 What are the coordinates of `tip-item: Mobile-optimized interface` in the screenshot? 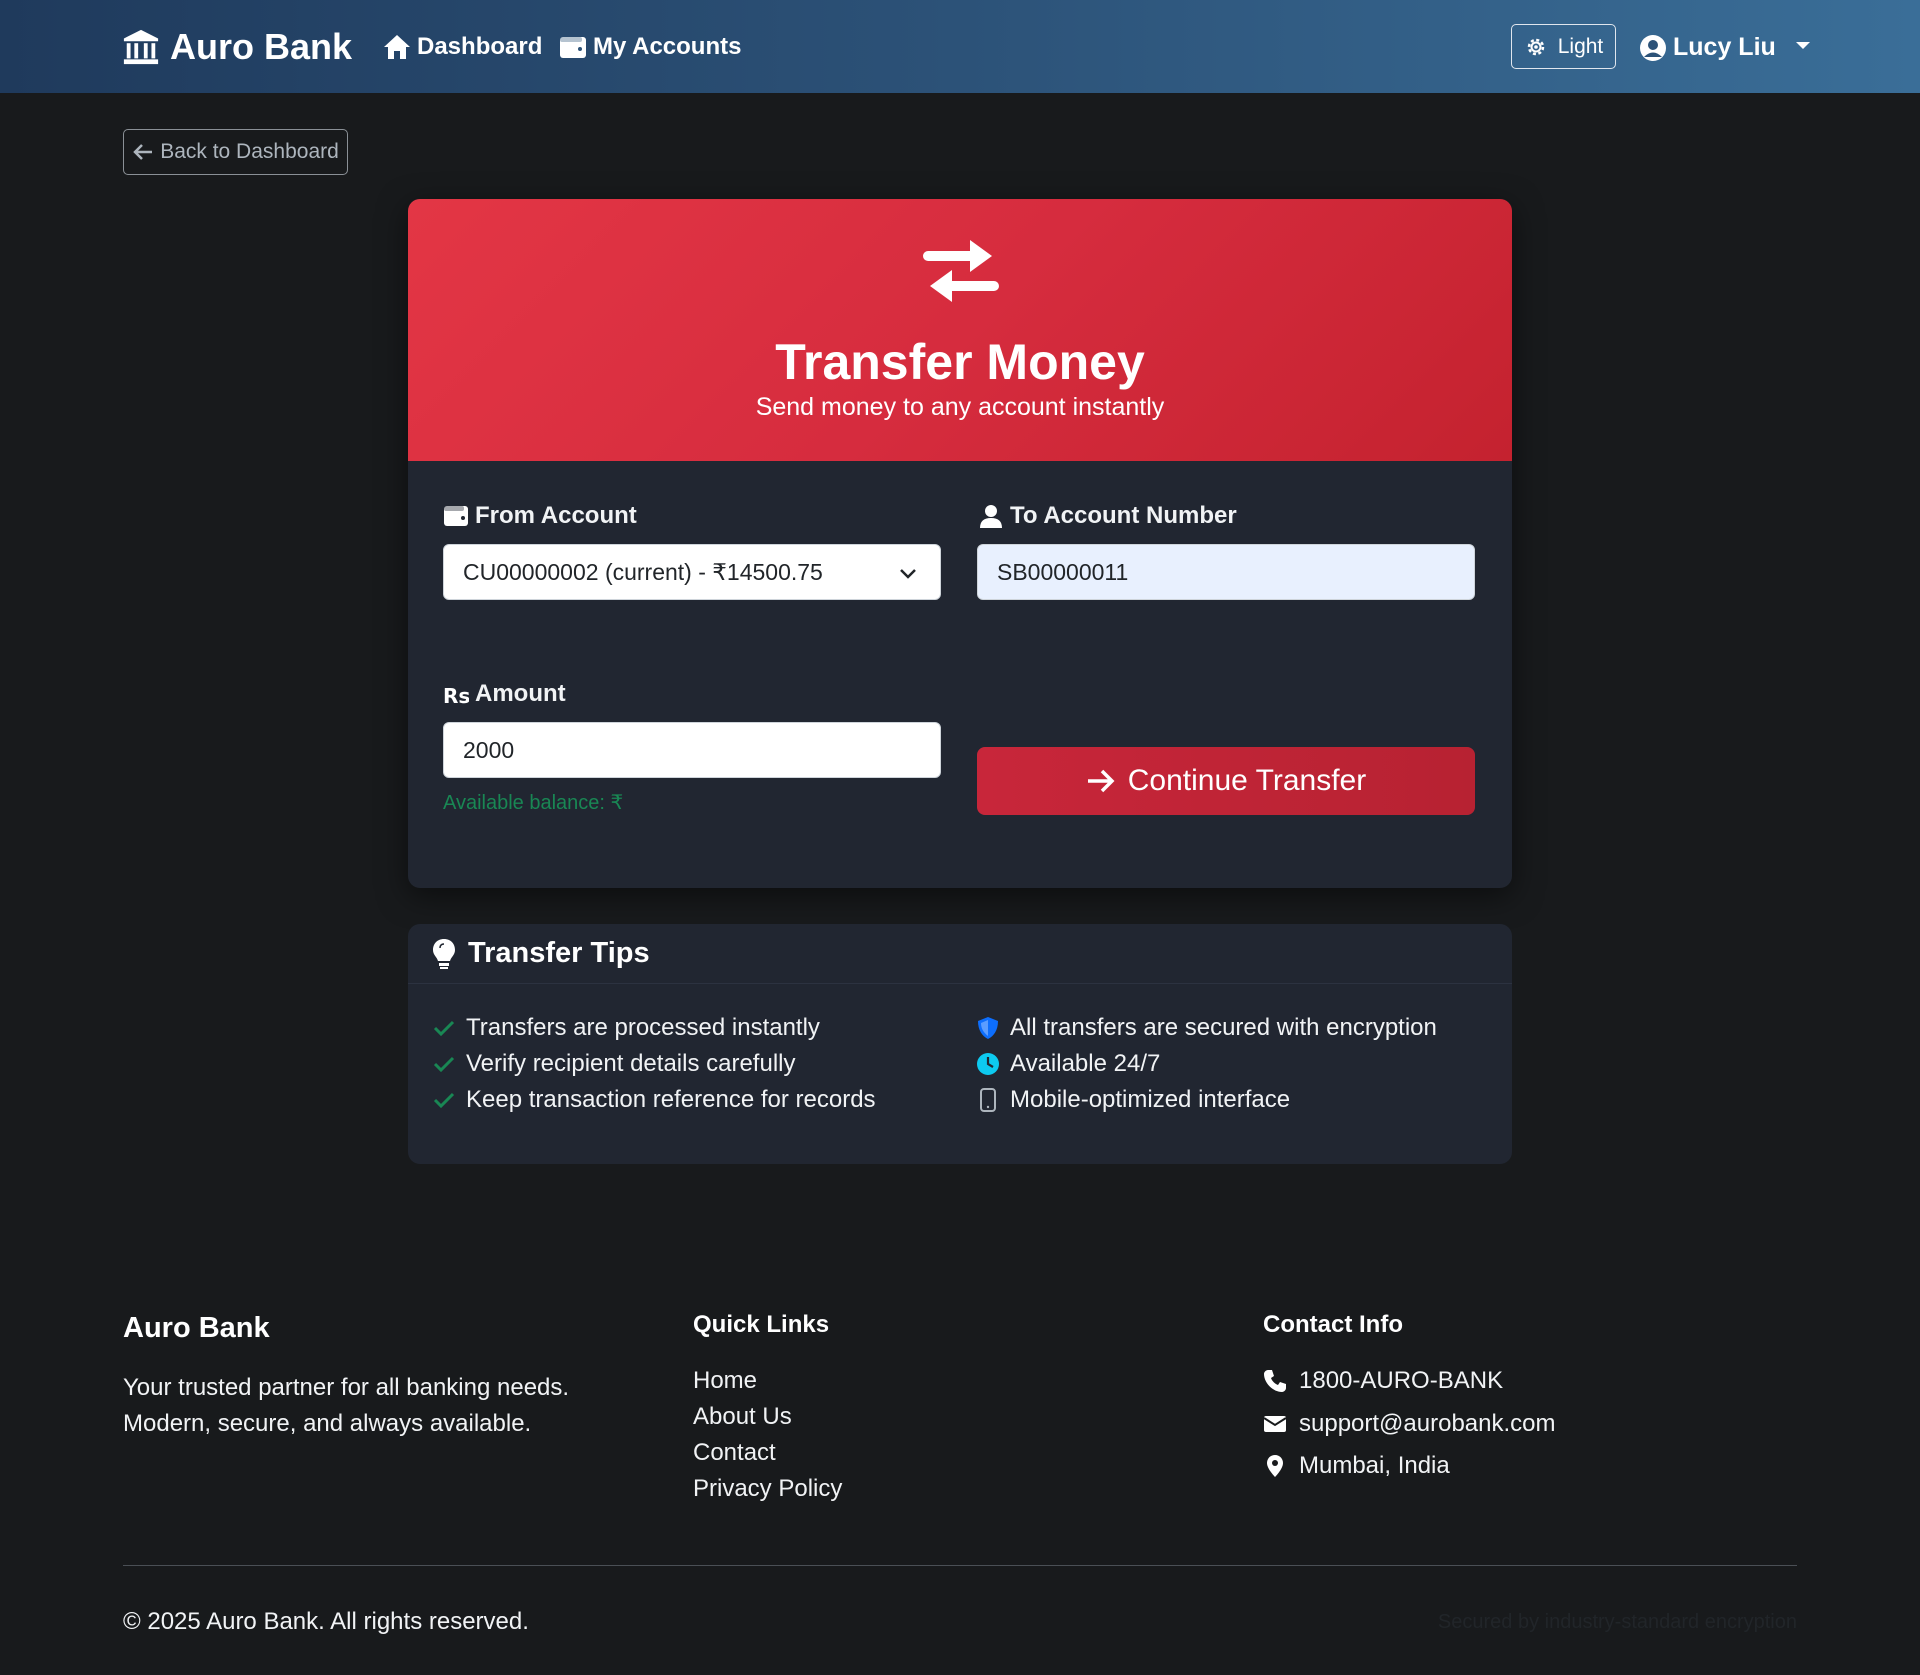 It's located at (1133, 1100).